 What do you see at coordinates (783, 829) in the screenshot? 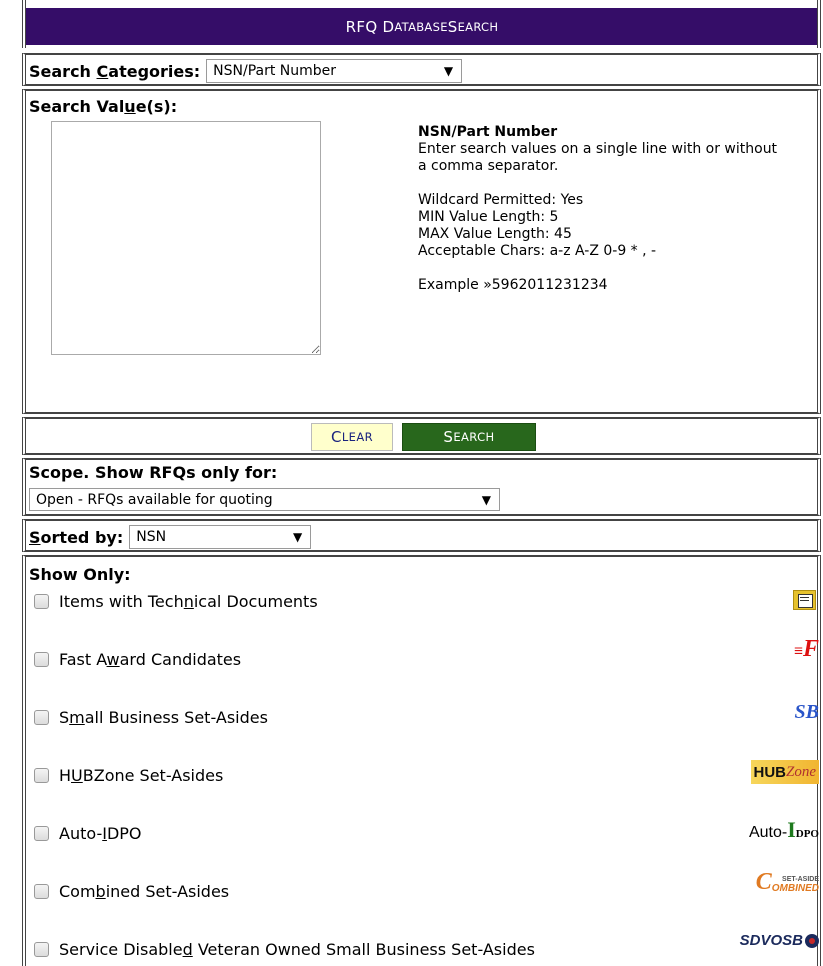
I see `auto-idpo-icon: Auto-IDPO` at bounding box center [783, 829].